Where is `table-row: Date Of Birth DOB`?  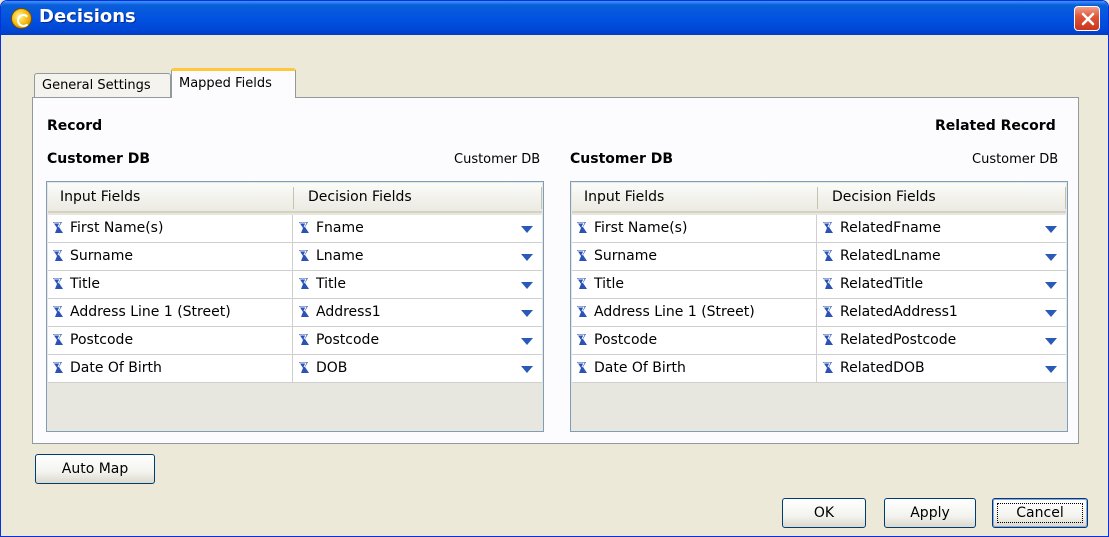
table-row: Date Of Birth DOB is located at coordinates (295, 369).